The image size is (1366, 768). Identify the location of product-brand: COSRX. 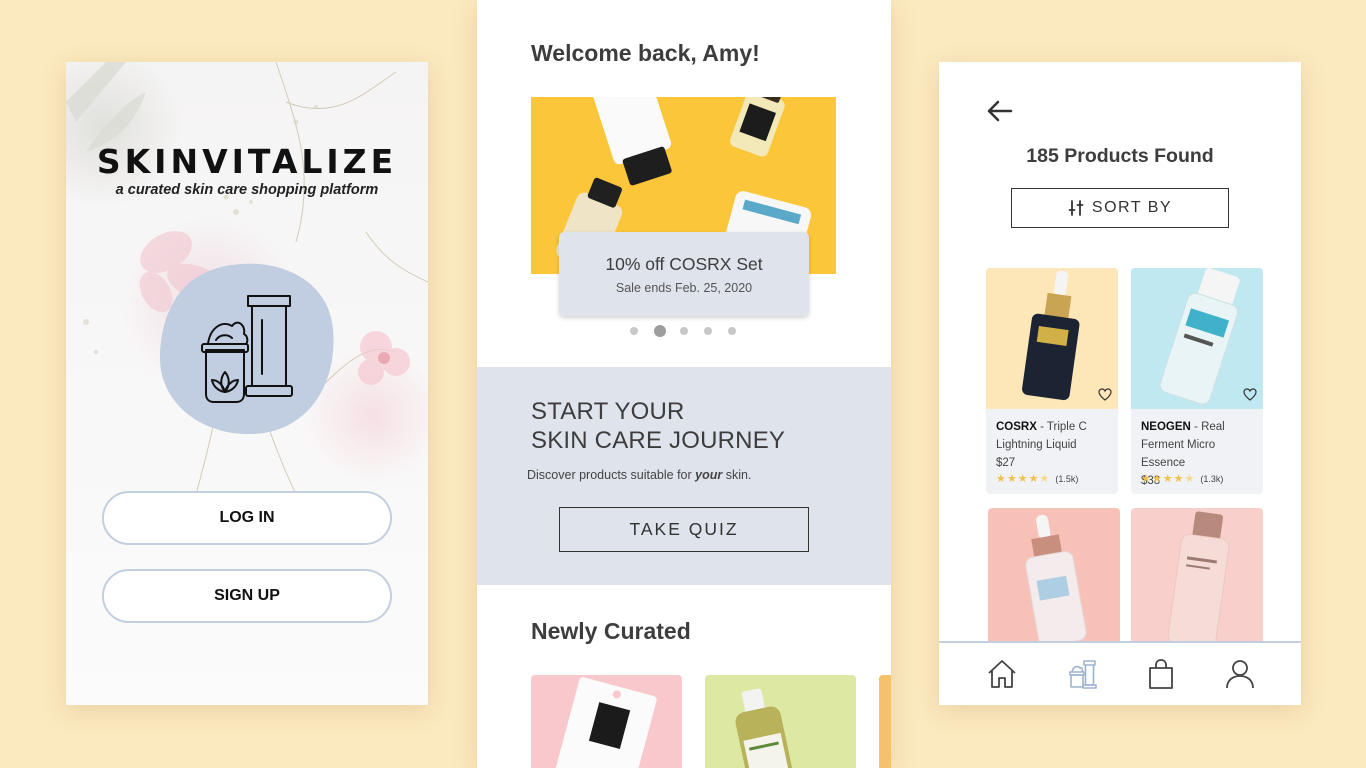
(1016, 427).